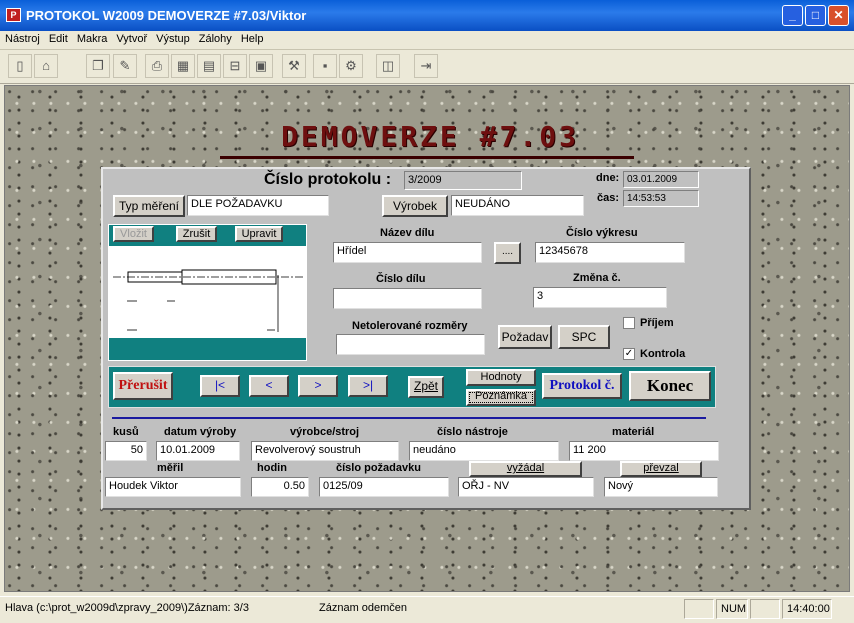 This screenshot has height=623, width=854. Describe the element at coordinates (98, 66) in the screenshot. I see `copy-icon: ❐` at that location.